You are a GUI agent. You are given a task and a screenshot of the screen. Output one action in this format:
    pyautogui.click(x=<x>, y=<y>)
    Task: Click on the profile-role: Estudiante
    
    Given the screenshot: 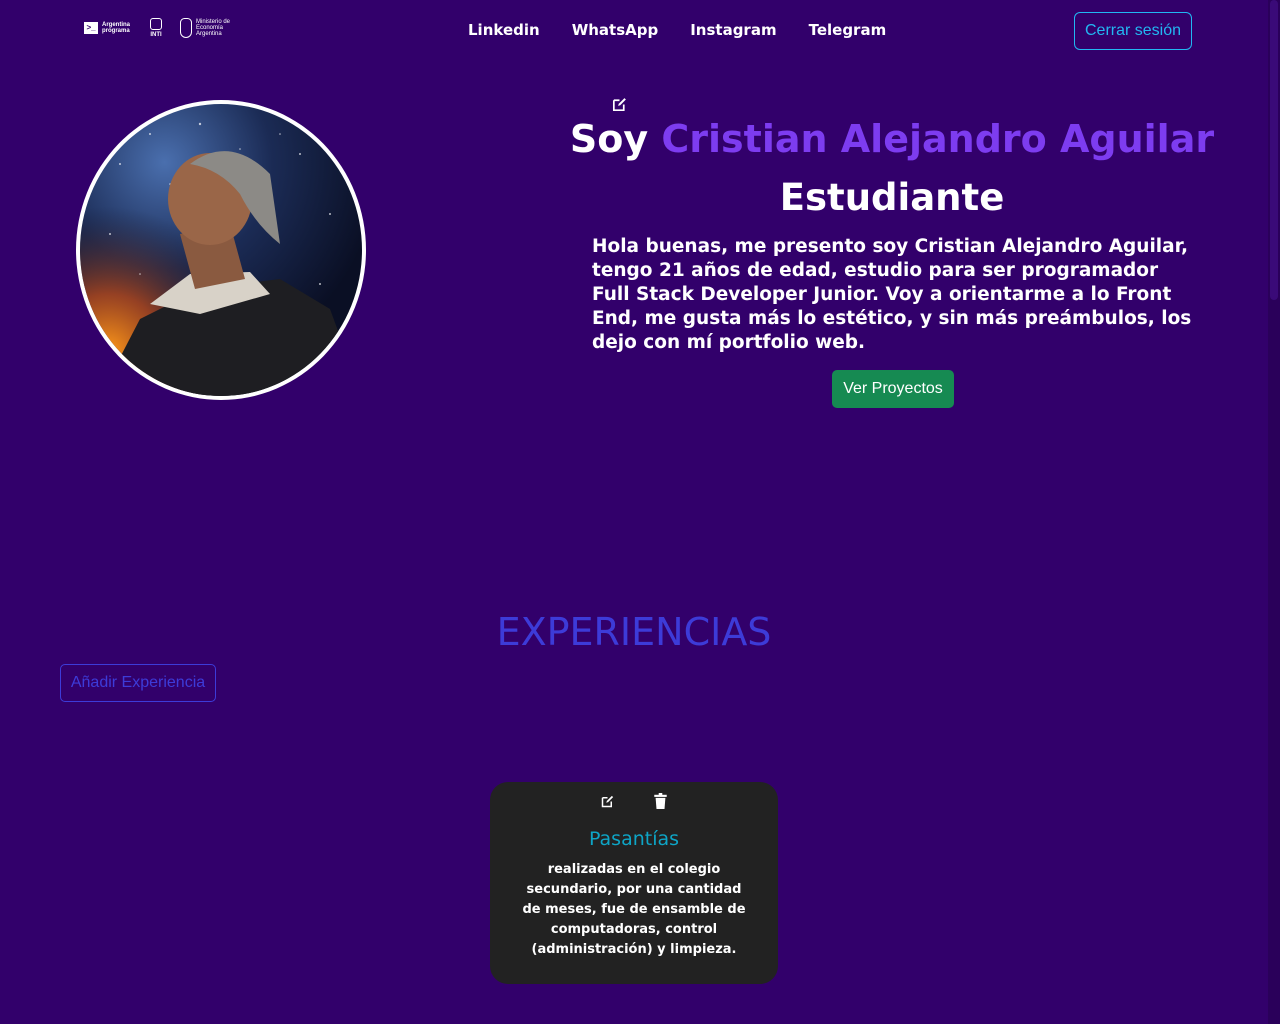 What is the action you would take?
    pyautogui.click(x=892, y=197)
    